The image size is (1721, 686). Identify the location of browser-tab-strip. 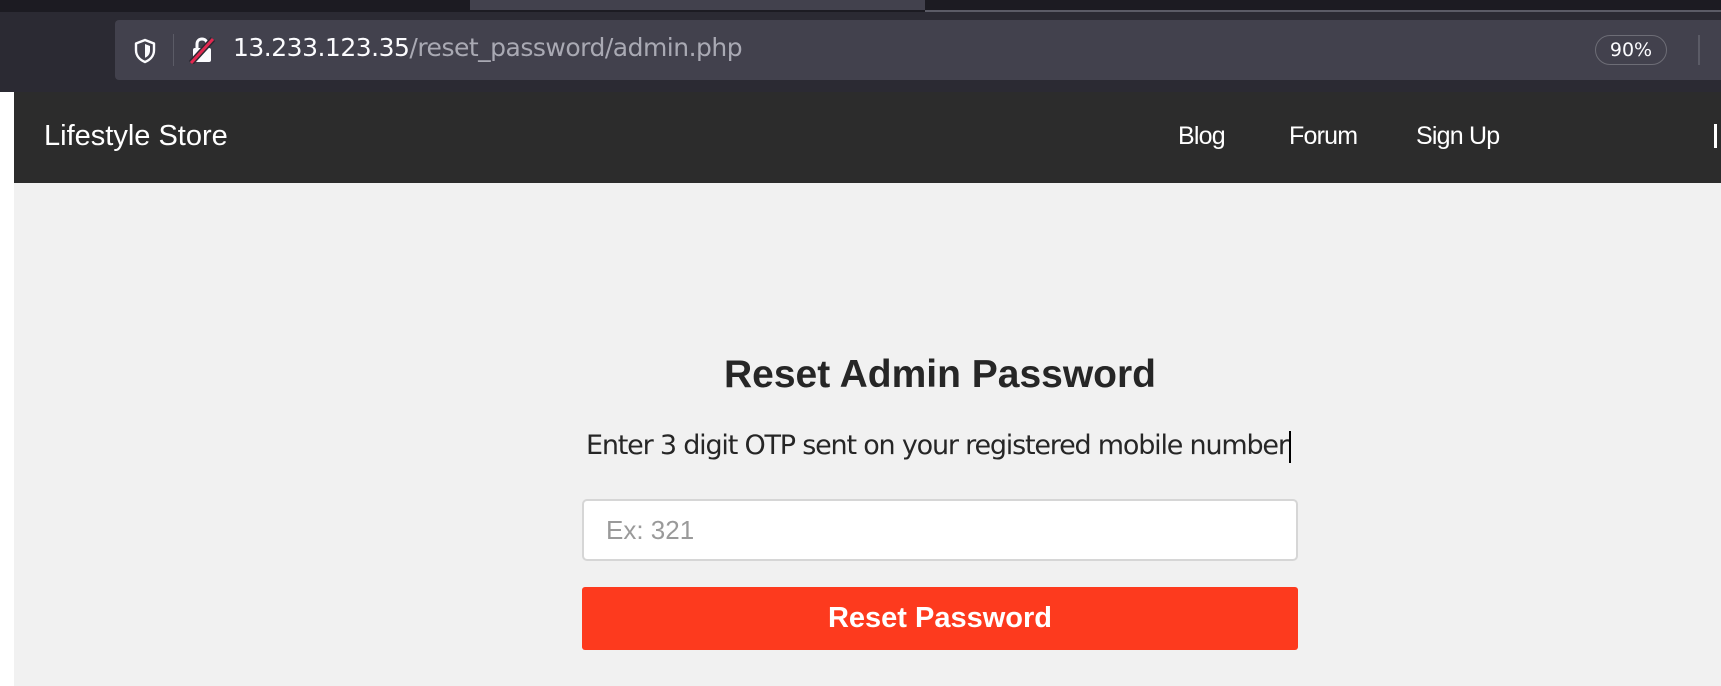
(860, 6).